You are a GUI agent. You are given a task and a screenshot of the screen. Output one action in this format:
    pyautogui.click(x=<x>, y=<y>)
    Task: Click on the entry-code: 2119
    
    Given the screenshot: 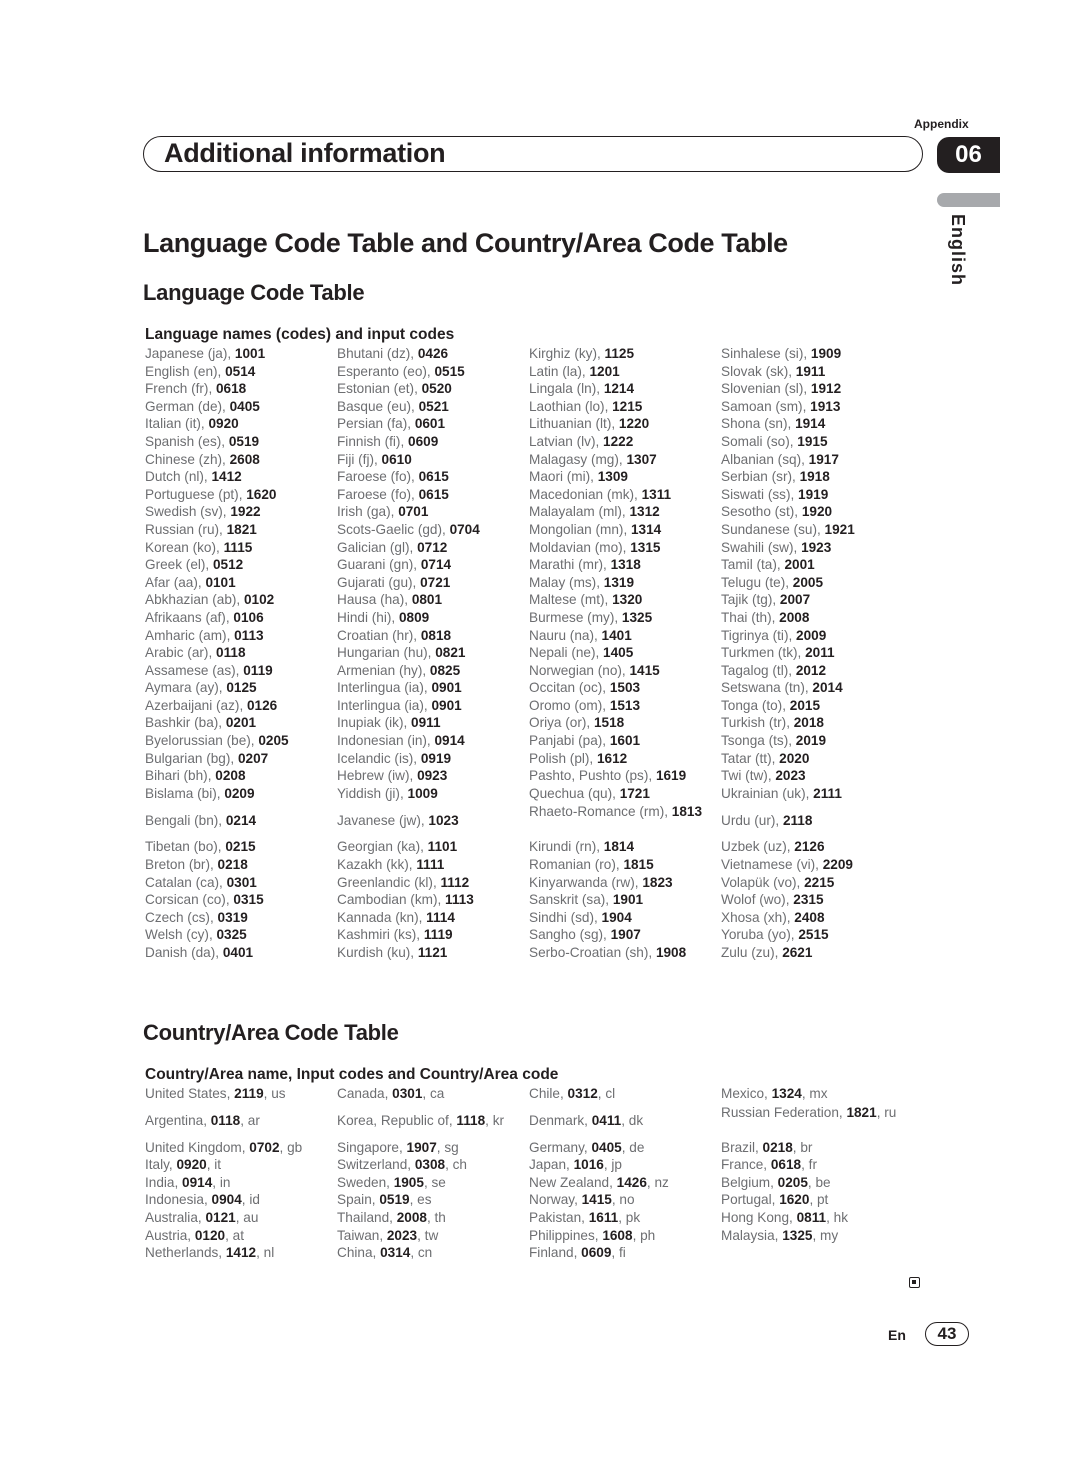 What is the action you would take?
    pyautogui.click(x=249, y=1093)
    